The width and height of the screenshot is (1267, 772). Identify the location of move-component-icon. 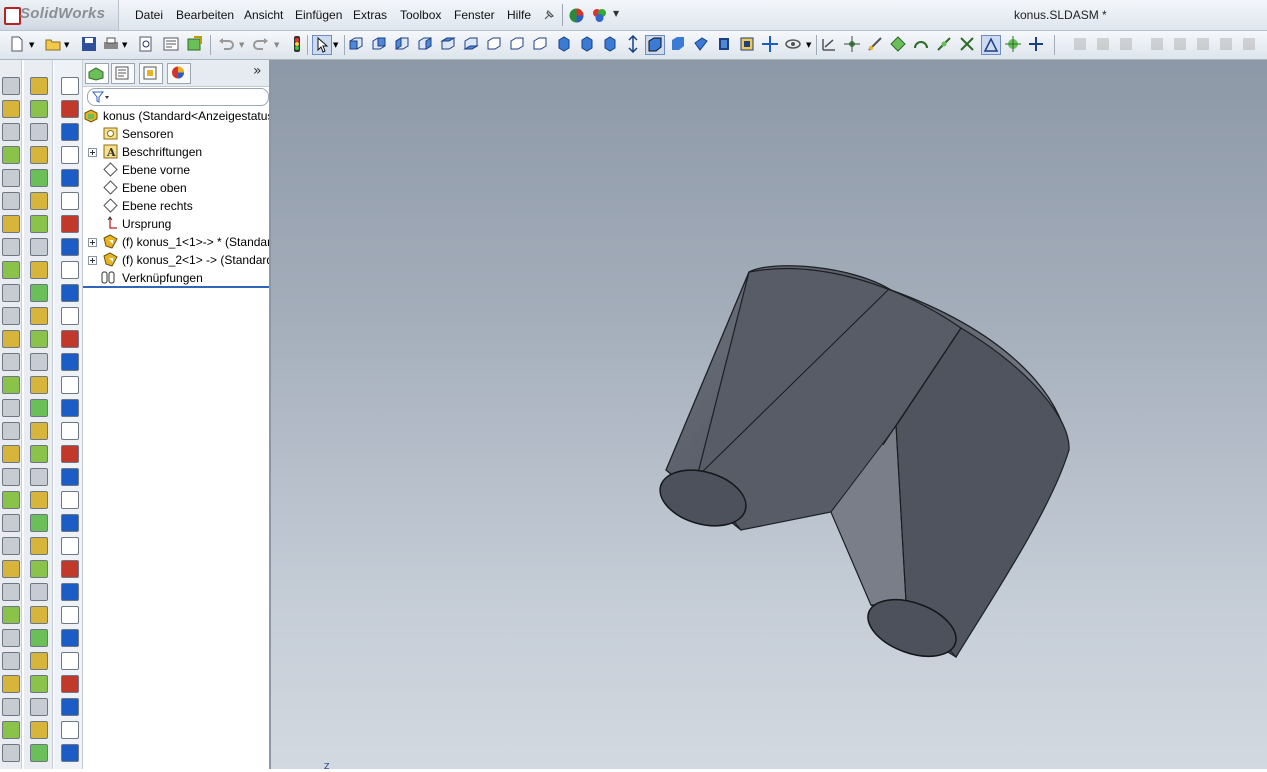
(898, 44).